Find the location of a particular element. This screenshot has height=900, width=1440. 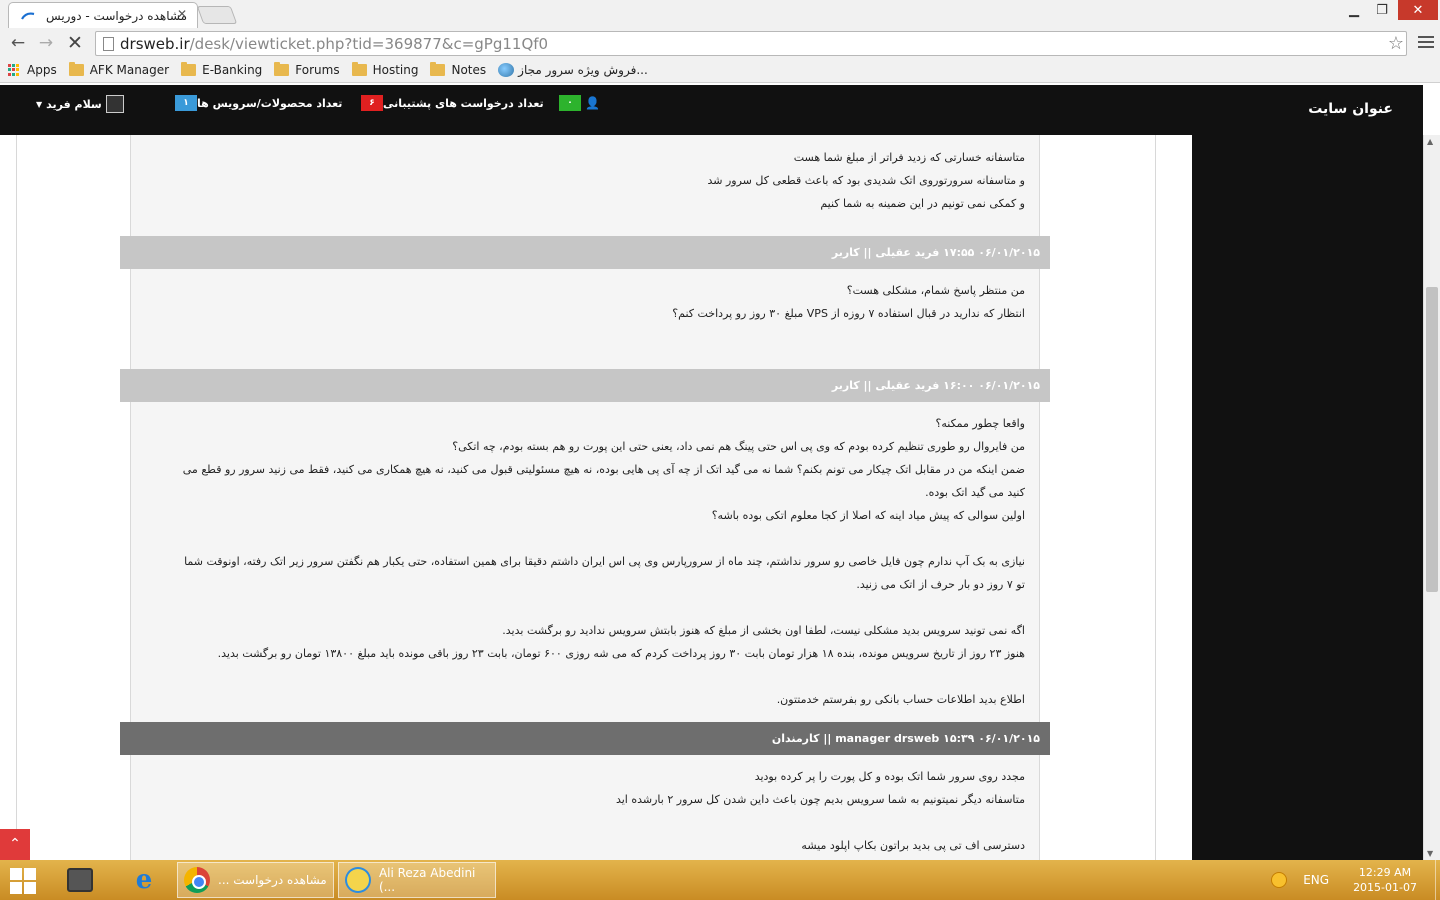

windows-start-icon is located at coordinates (24, 881).